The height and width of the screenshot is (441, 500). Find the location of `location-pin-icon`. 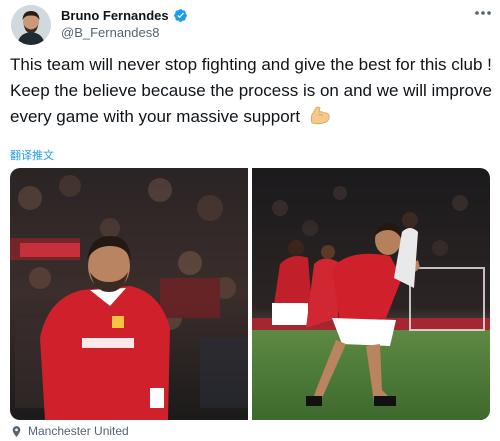

location-pin-icon is located at coordinates (16, 431).